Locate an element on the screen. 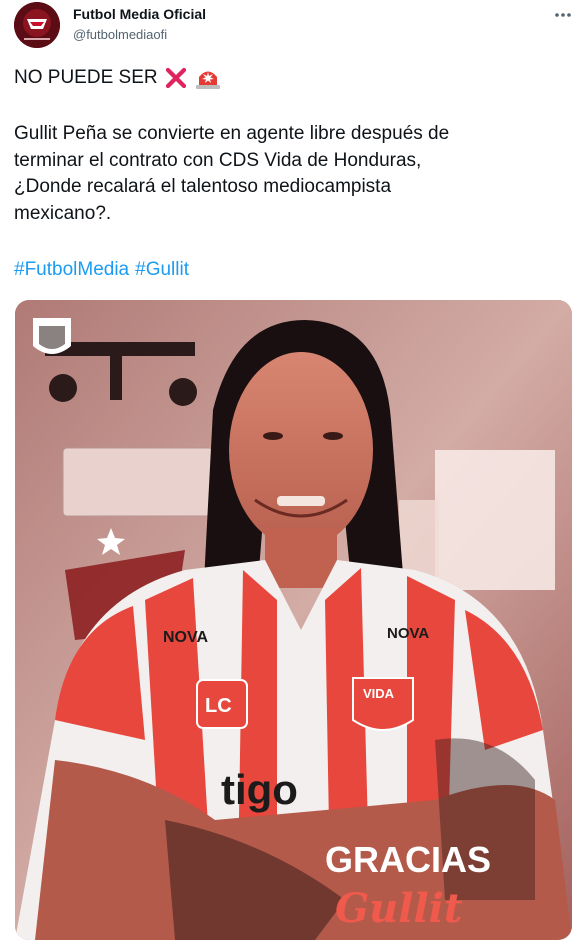  jersey-tigo-text: tigo is located at coordinates (259, 789).